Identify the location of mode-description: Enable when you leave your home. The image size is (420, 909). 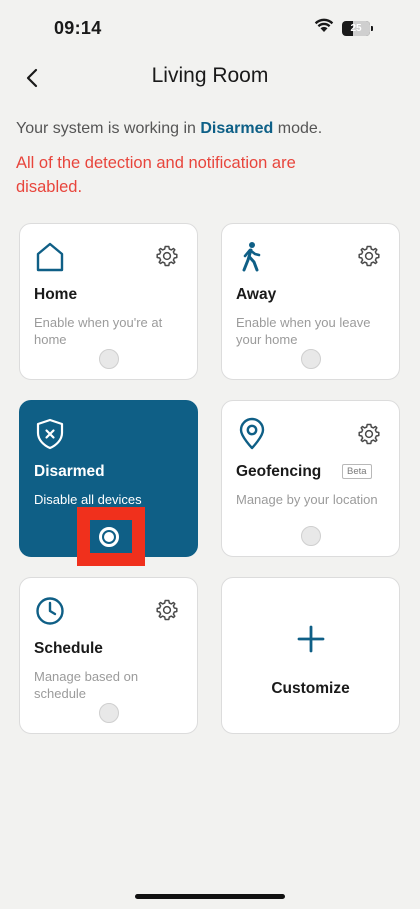
(303, 331).